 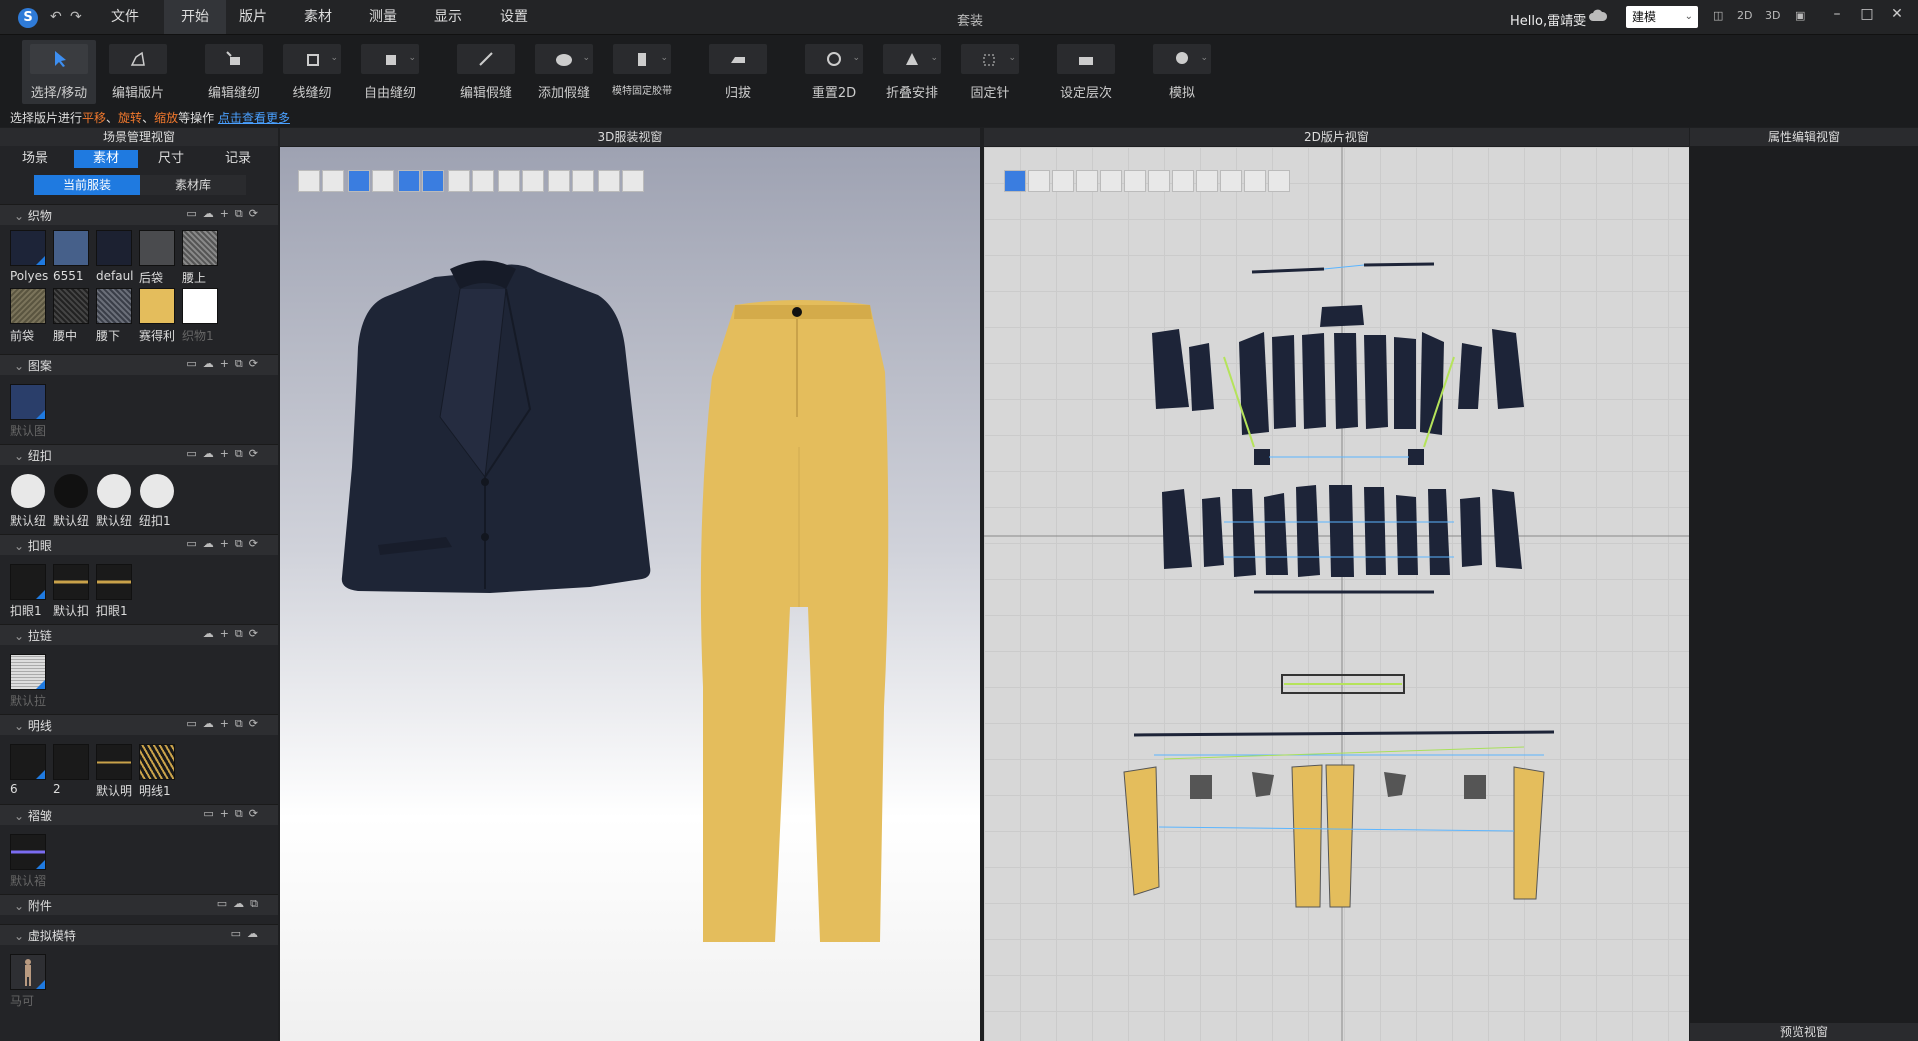 I want to click on mode-select: 建模 ⌄, so click(x=1662, y=17).